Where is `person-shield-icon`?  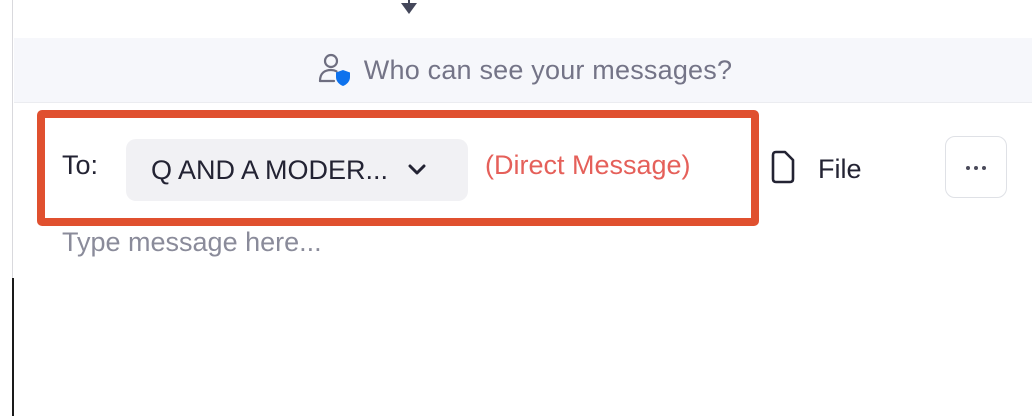
person-shield-icon is located at coordinates (334, 70).